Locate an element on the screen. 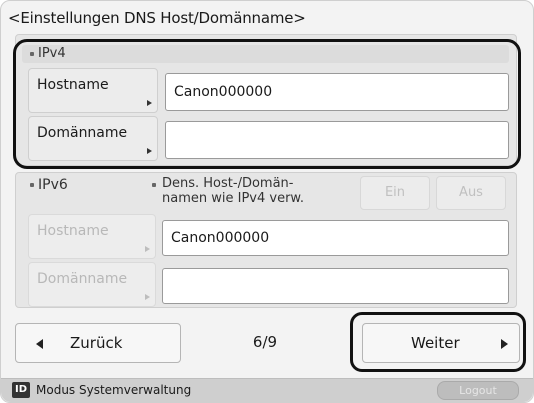 This screenshot has width=534, height=403. back-button: Zurück is located at coordinates (98, 343).